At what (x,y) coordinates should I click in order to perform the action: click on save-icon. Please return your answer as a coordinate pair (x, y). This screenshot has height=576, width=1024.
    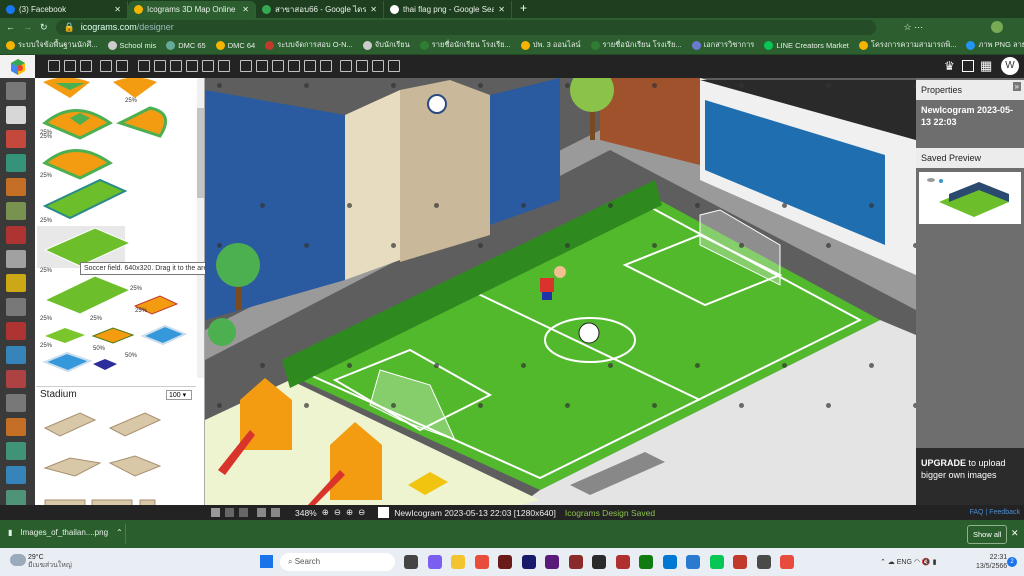
    Looking at the image, I should click on (86, 66).